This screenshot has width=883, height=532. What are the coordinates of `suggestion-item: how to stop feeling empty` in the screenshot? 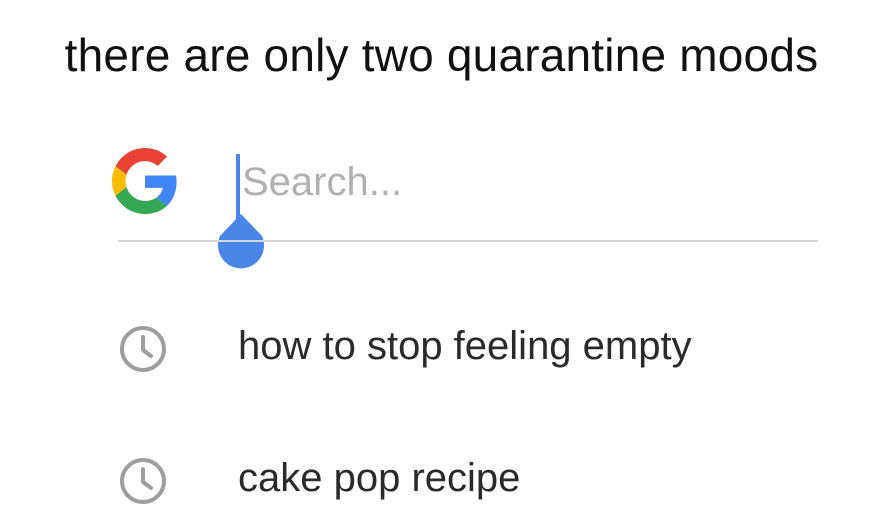 It's located at (460, 346).